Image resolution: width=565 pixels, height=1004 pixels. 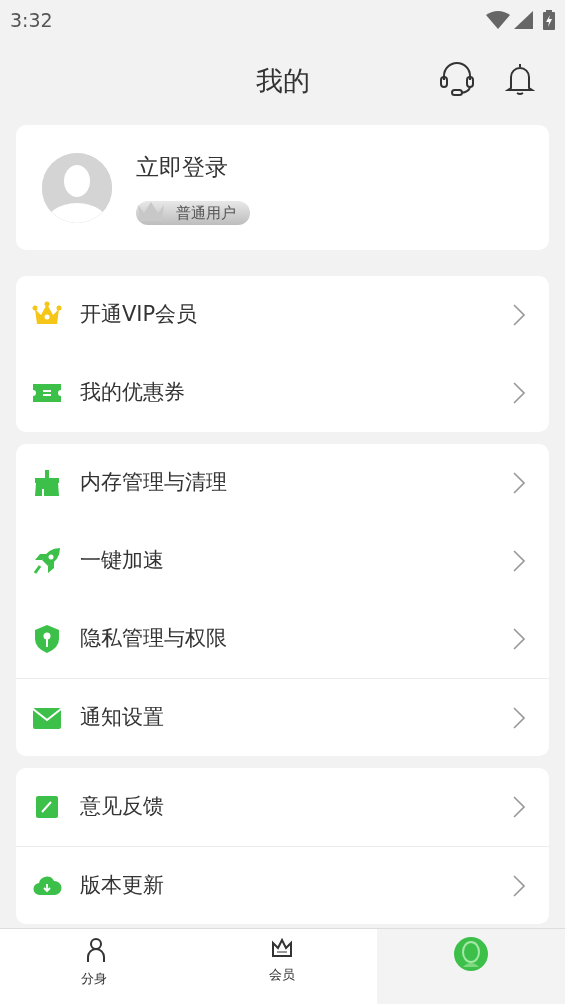 What do you see at coordinates (47, 483) in the screenshot?
I see `broom-icon` at bounding box center [47, 483].